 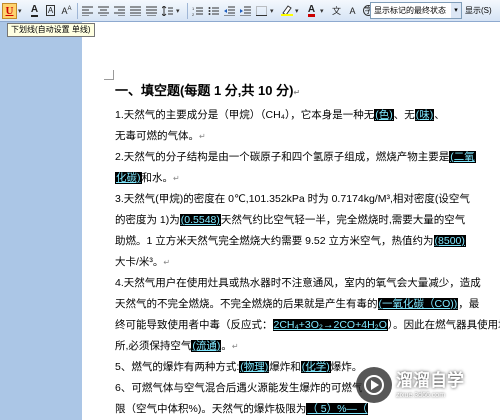 I want to click on line-text: 5、燃气的爆炸有两种方式:, so click(x=177, y=367).